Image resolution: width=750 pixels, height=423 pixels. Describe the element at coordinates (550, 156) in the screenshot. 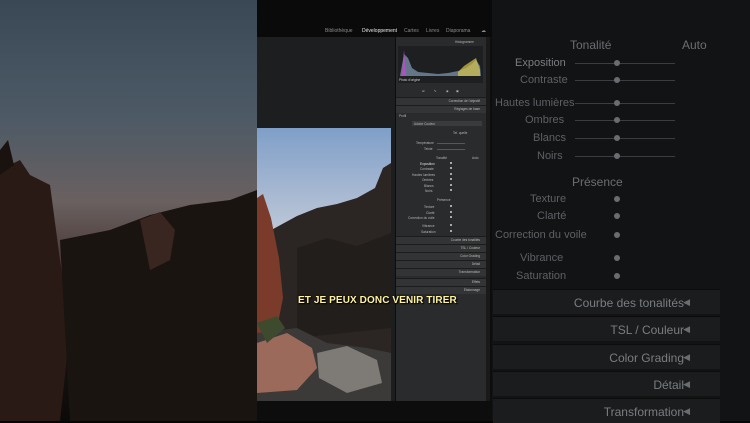

I see `rp-tone-row-5: Noirs` at that location.